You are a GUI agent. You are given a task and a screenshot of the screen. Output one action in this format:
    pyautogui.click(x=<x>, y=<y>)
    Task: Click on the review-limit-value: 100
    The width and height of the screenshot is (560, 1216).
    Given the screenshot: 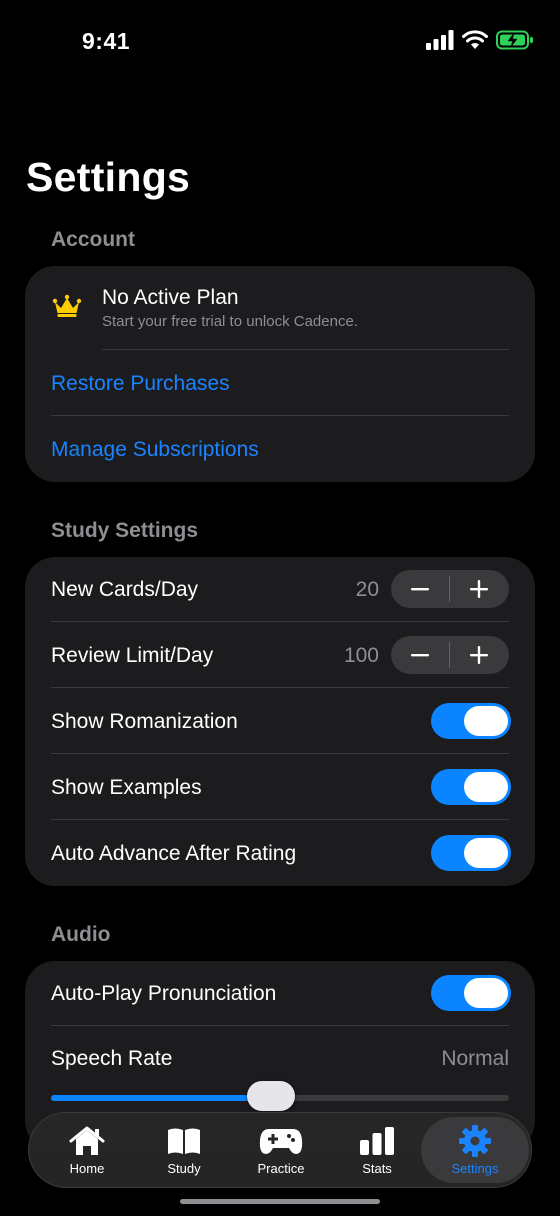 What is the action you would take?
    pyautogui.click(x=361, y=655)
    